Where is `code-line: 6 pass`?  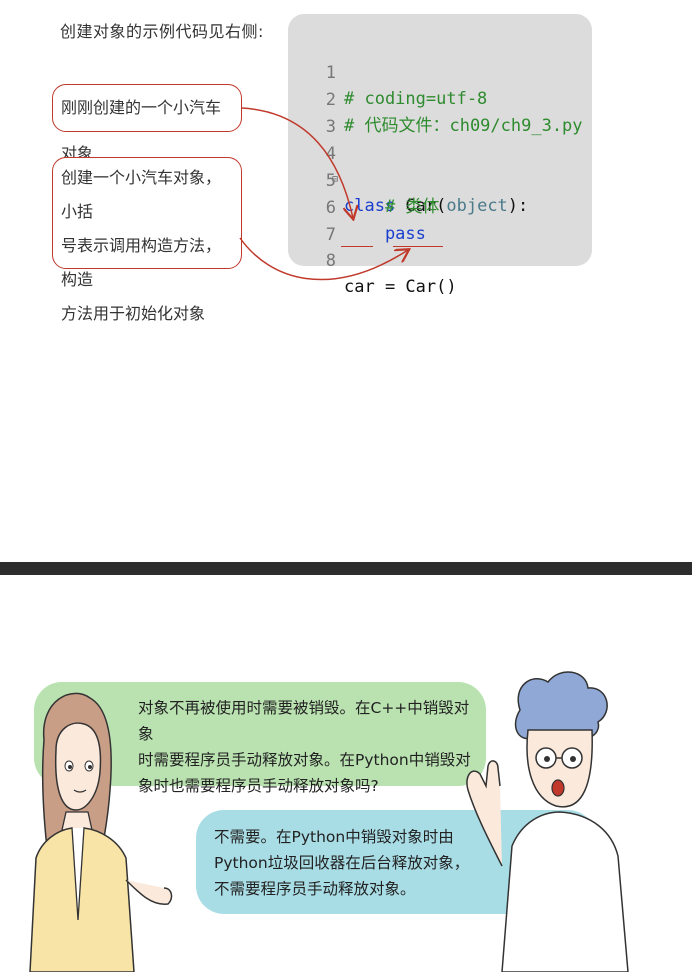
code-line: 6 pass is located at coordinates (357, 206).